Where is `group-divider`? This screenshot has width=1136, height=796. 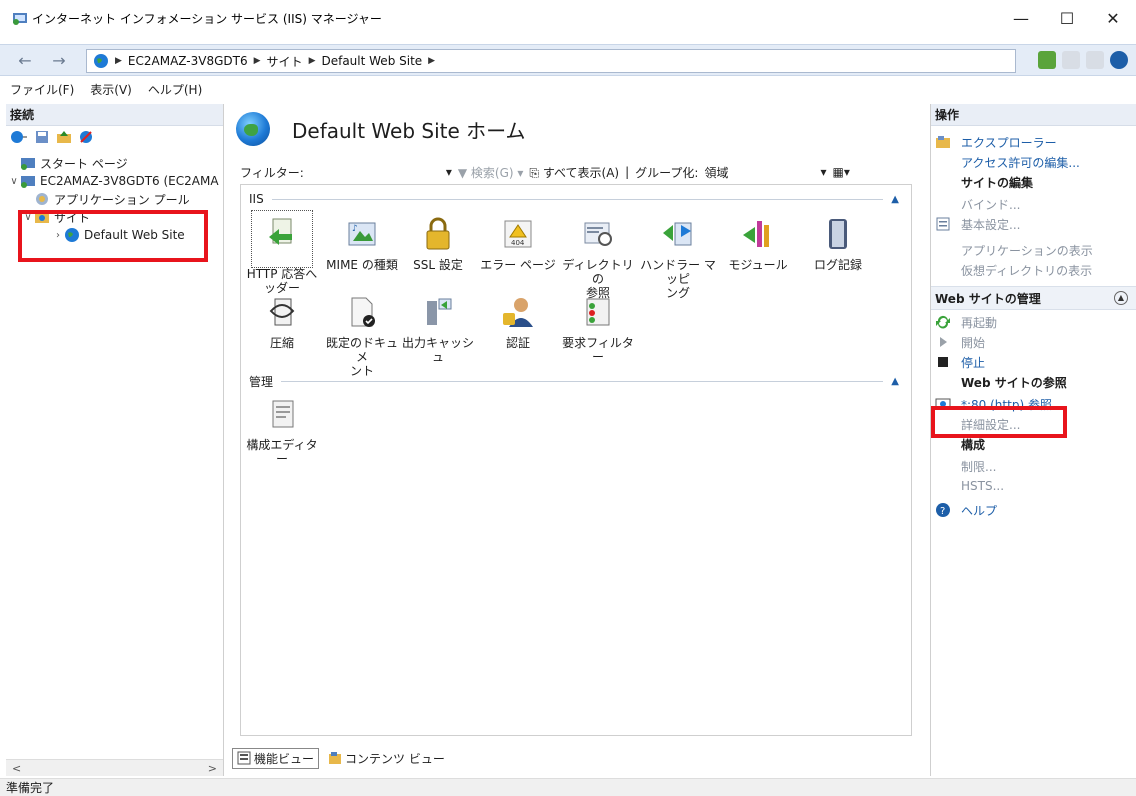 group-divider is located at coordinates (582, 381).